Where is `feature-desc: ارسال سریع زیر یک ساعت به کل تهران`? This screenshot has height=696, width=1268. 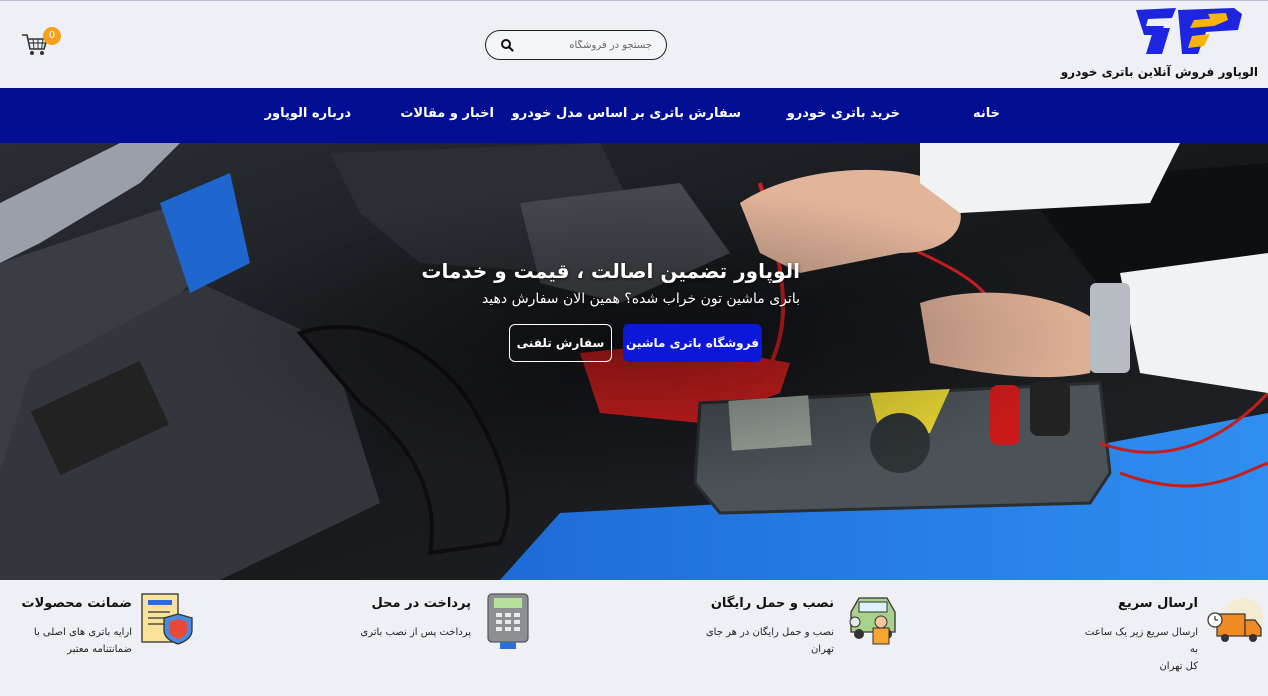 feature-desc: ارسال سریع زیر یک ساعت به کل تهران is located at coordinates (1136, 649).